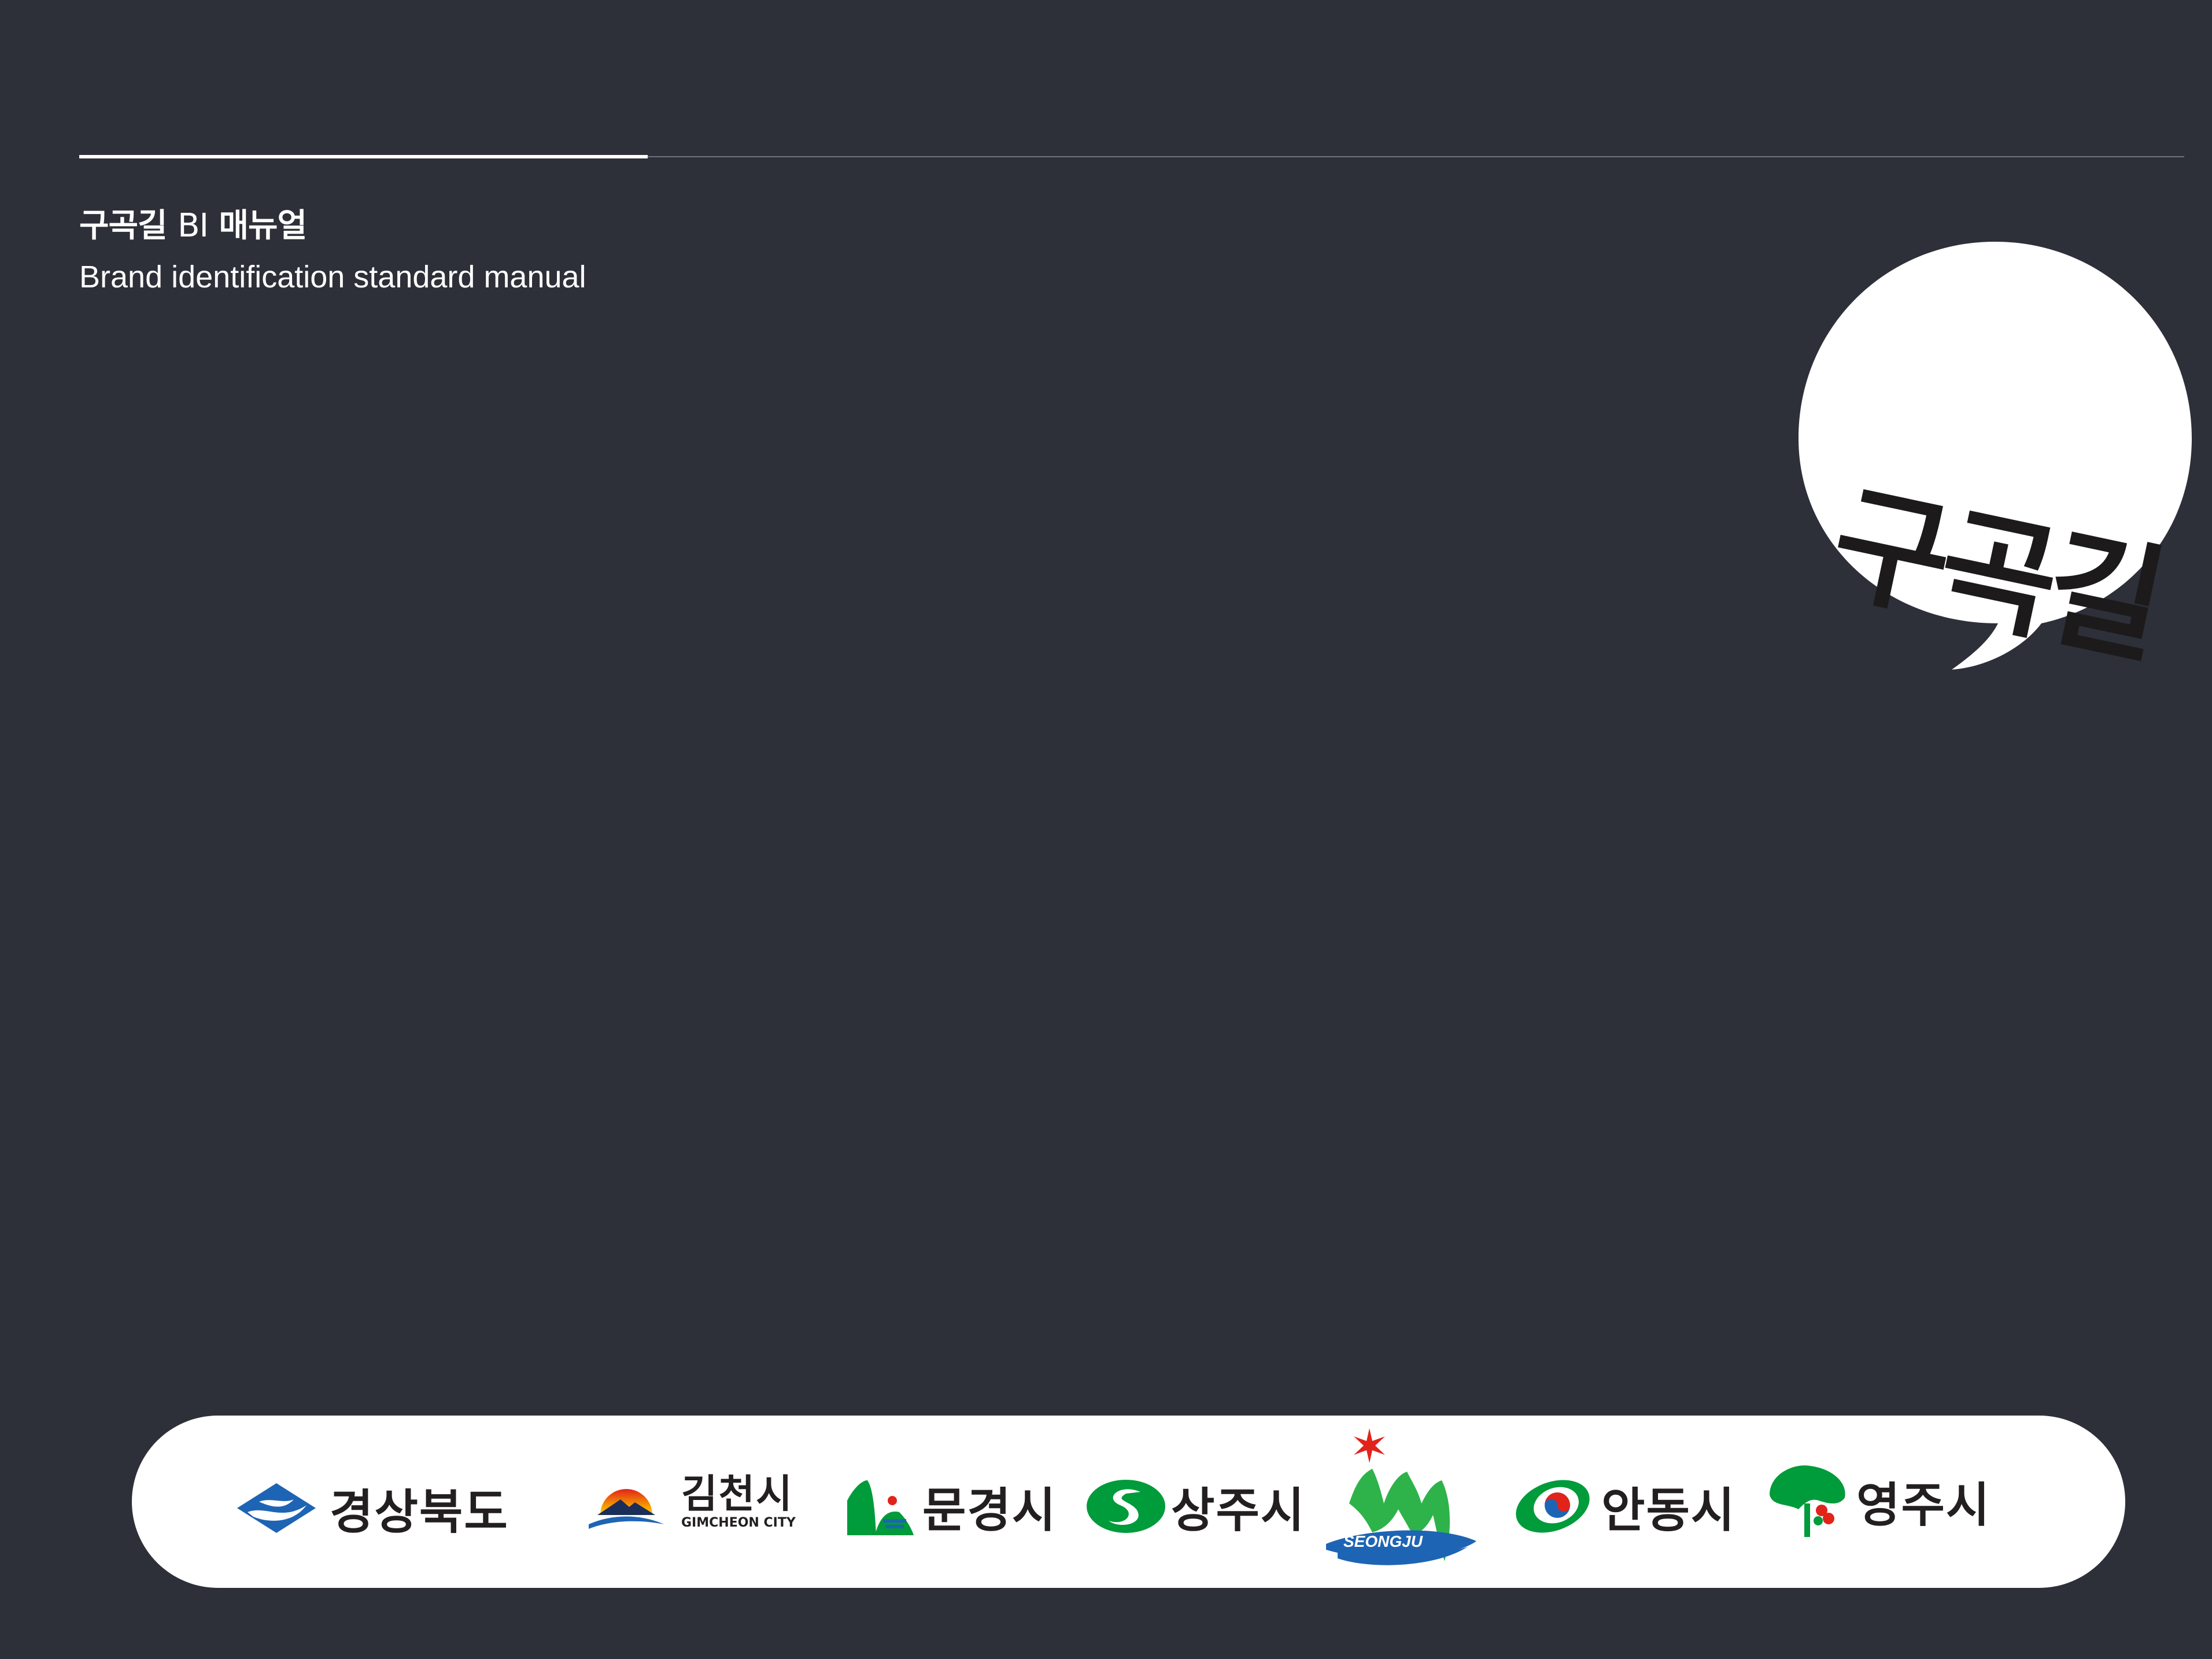  Describe the element at coordinates (1383, 1541) in the screenshot. I see `logo-seongju-text: SEONGJU` at that location.